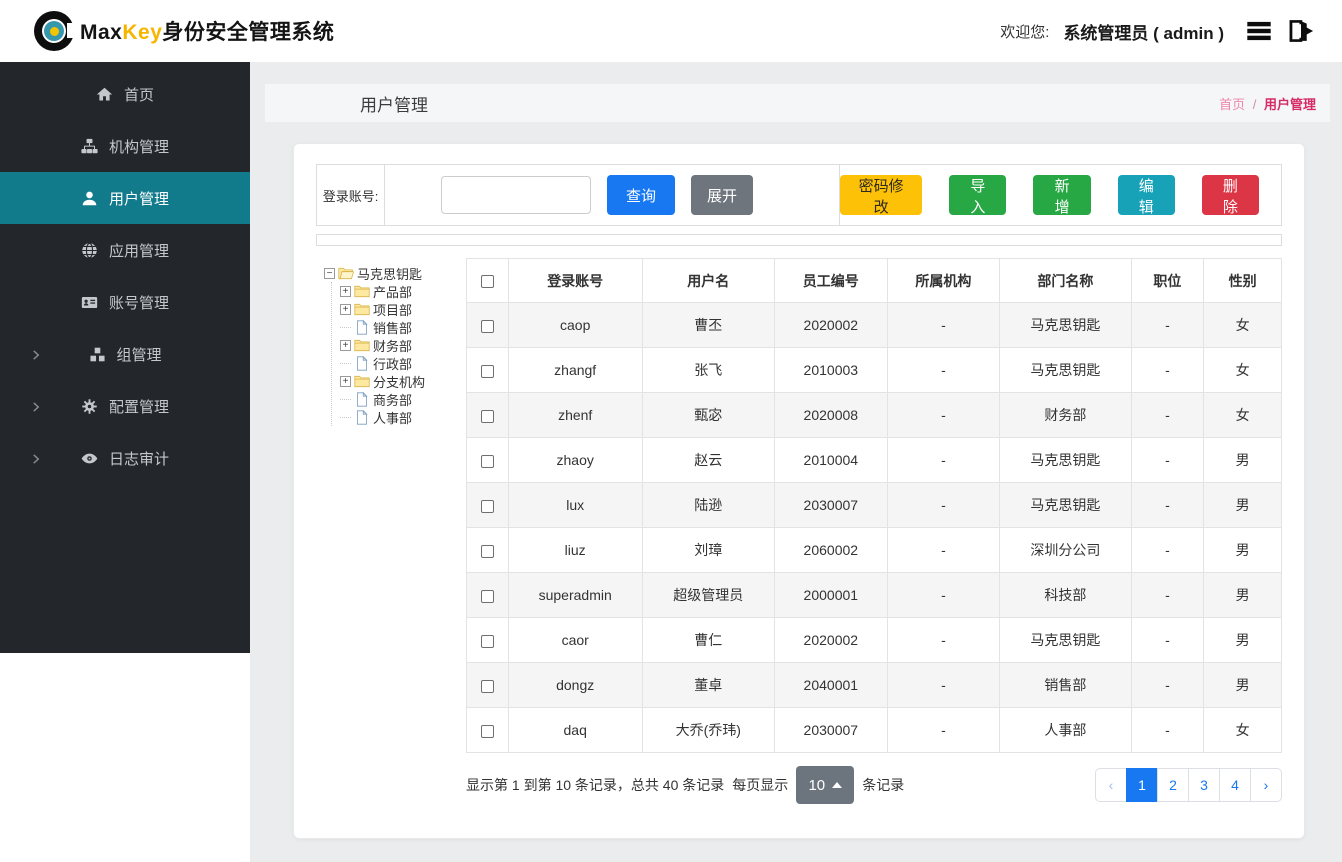 The height and width of the screenshot is (862, 1342). Describe the element at coordinates (1204, 785) in the screenshot. I see `pagination-page-3: 3` at that location.